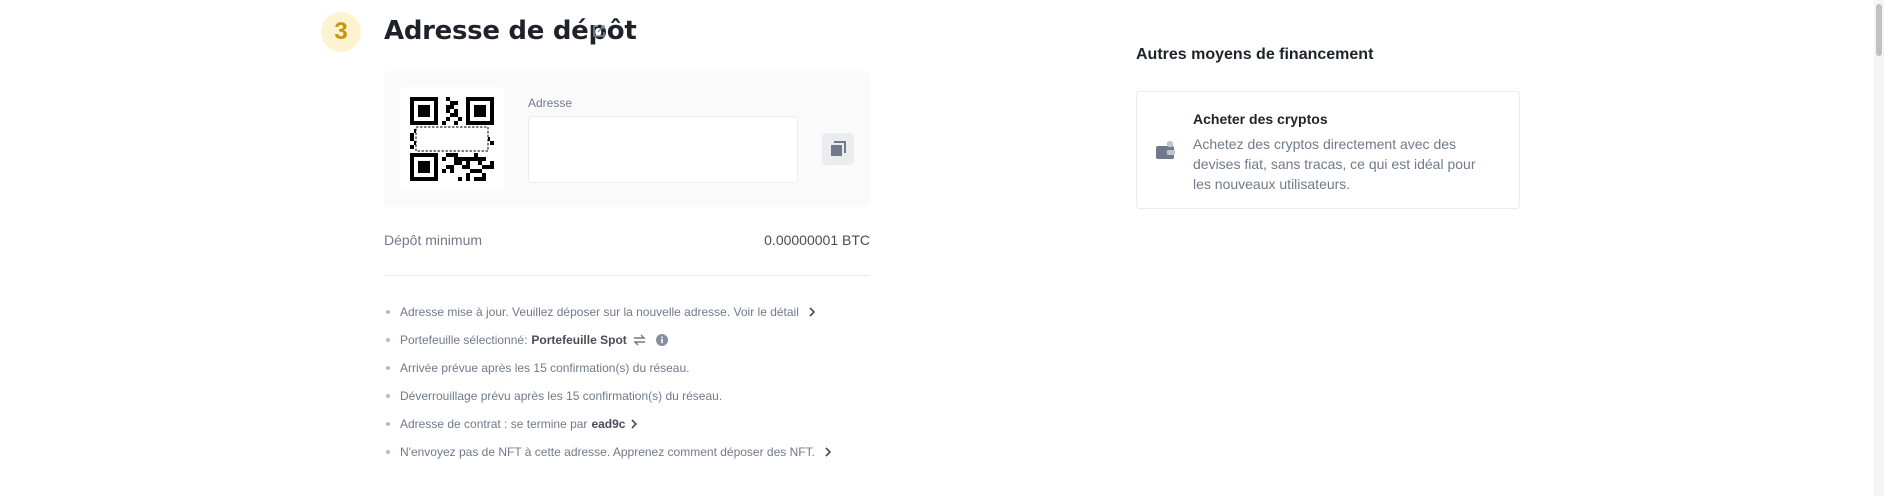  I want to click on qr-code, so click(452, 139).